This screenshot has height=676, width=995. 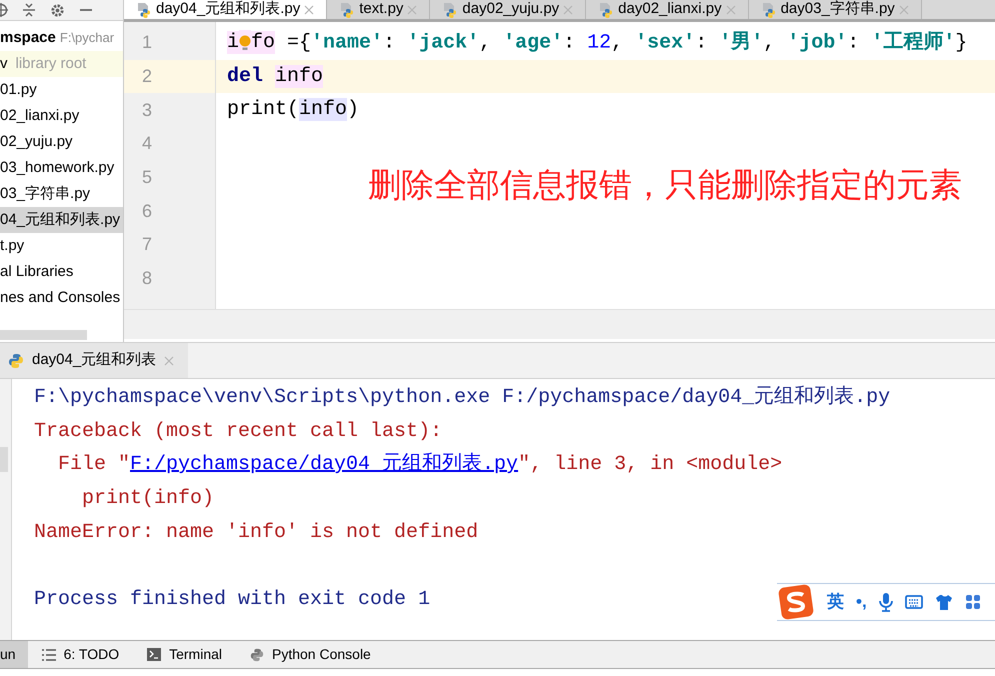 I want to click on keyboard-icon, so click(x=913, y=602).